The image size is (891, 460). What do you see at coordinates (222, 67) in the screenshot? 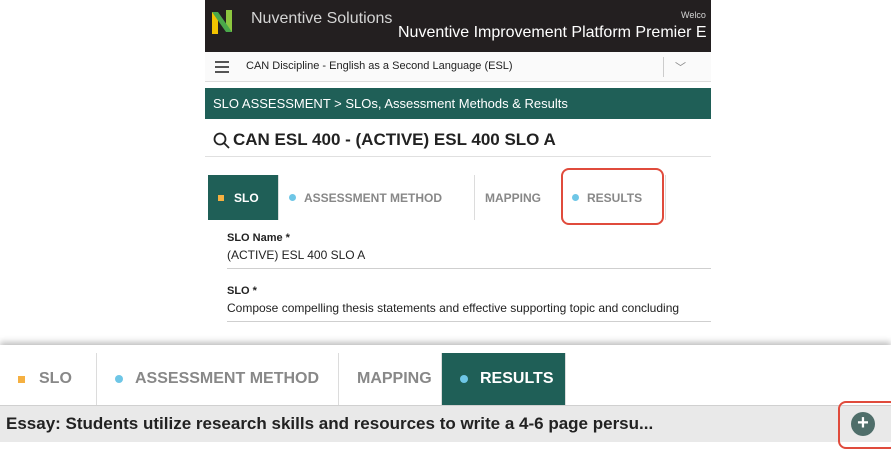
I see `hamburger-menu-icon` at bounding box center [222, 67].